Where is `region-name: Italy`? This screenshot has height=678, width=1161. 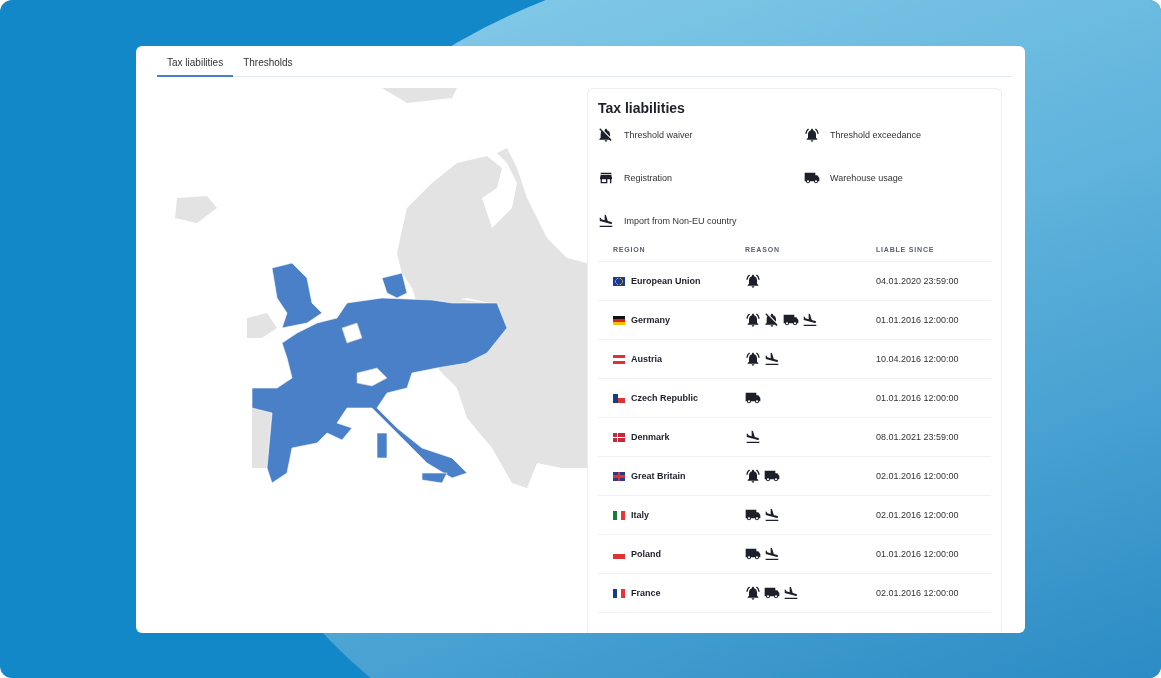 region-name: Italy is located at coordinates (640, 515).